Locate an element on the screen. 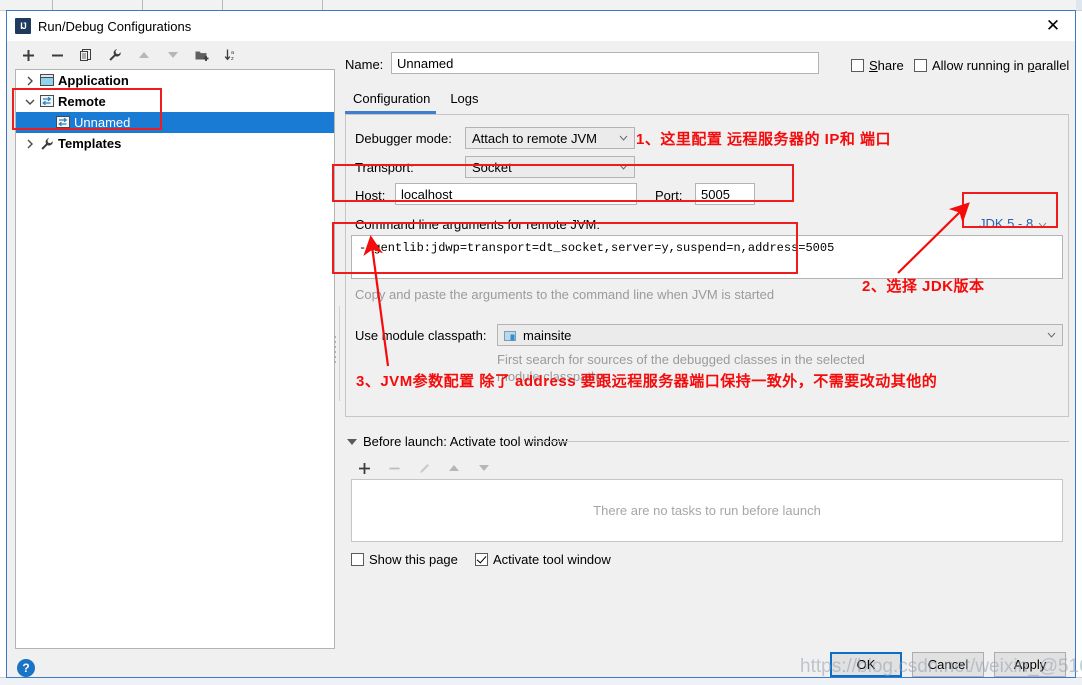 The image size is (1082, 685). tab-bar: Configuration Logs is located at coordinates (418, 100).